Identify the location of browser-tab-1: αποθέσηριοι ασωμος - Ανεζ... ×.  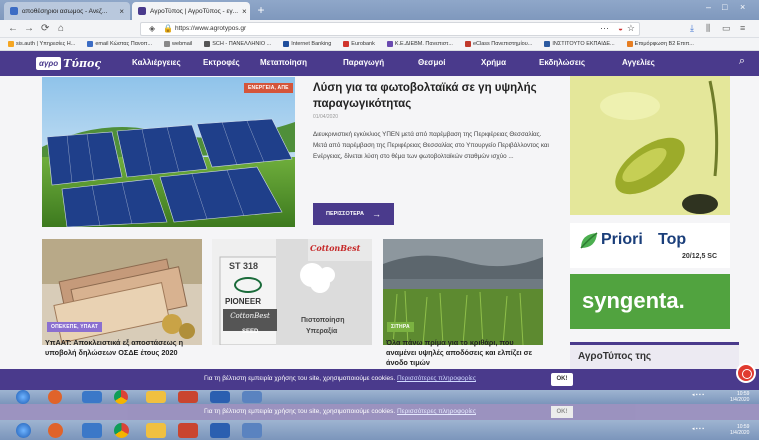
(67, 11).